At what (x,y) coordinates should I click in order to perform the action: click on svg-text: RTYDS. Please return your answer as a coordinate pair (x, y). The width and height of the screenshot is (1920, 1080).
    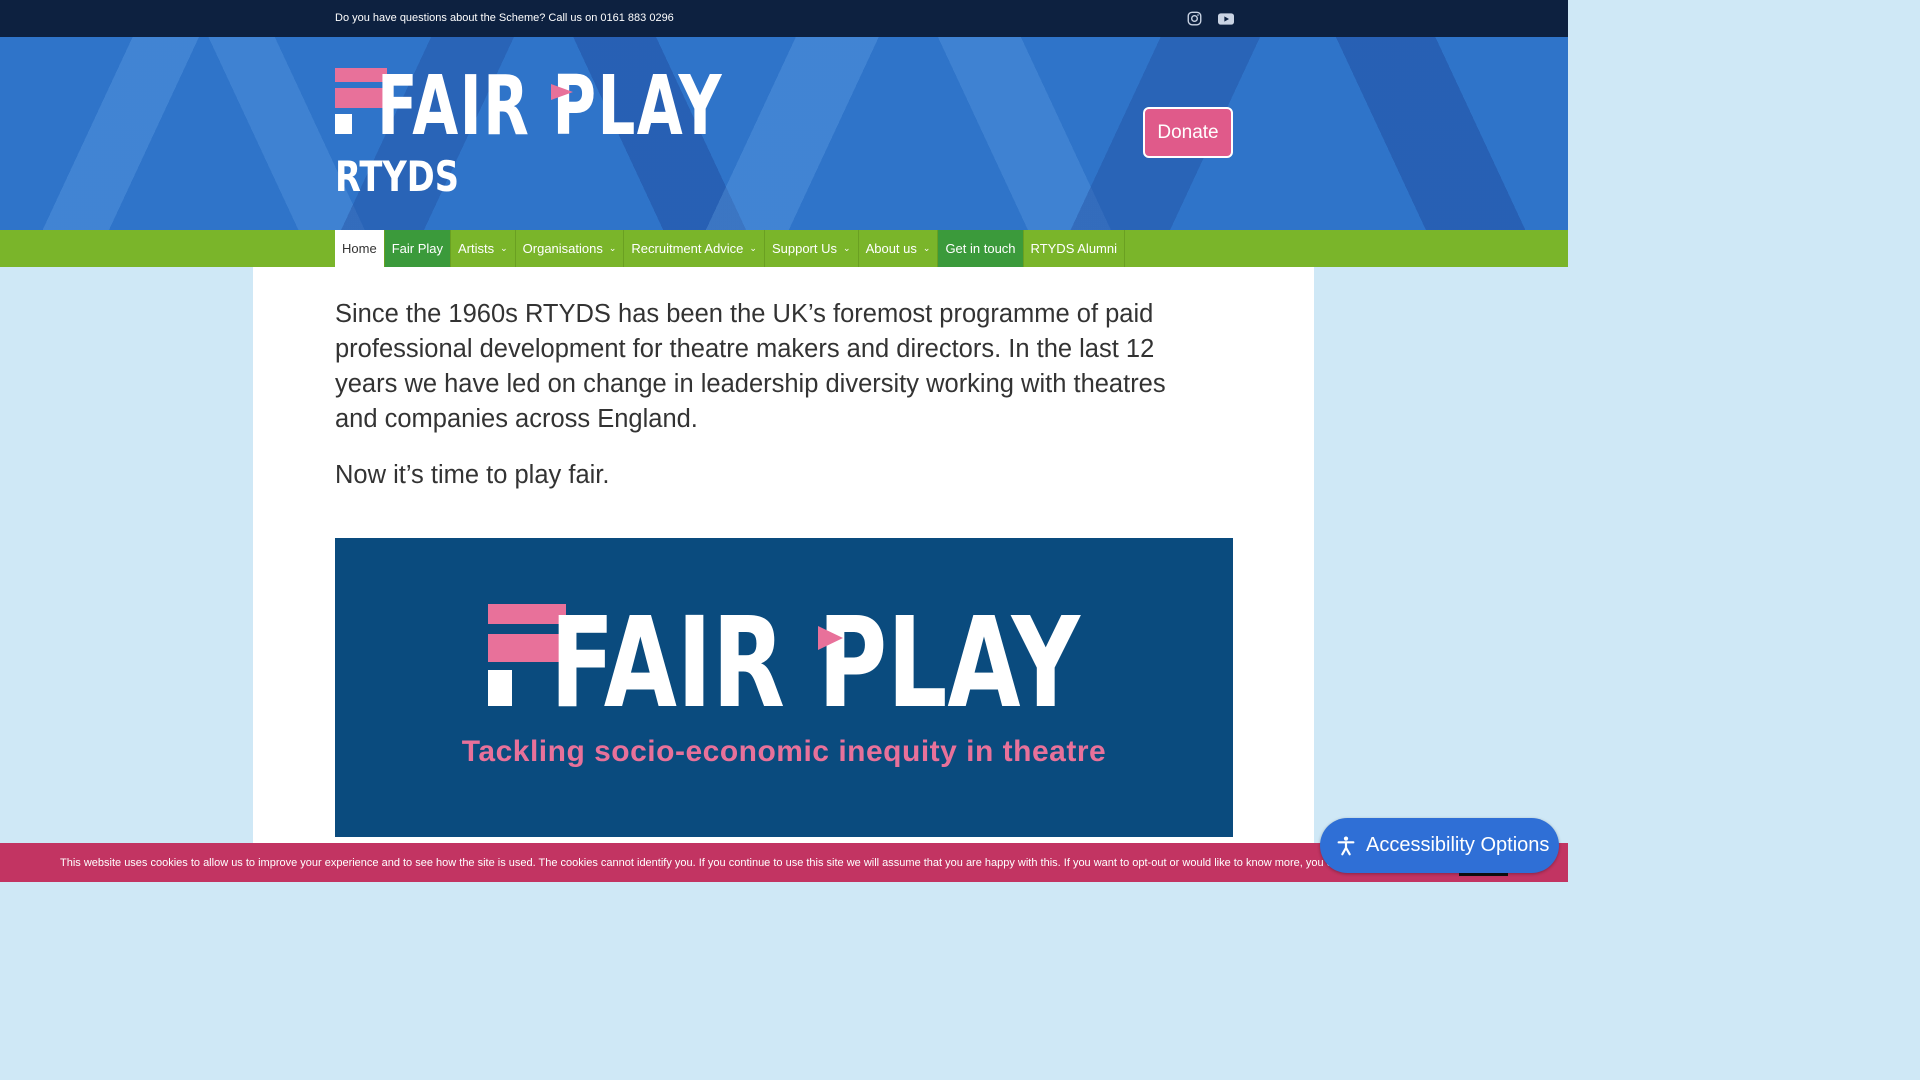
    Looking at the image, I should click on (397, 172).